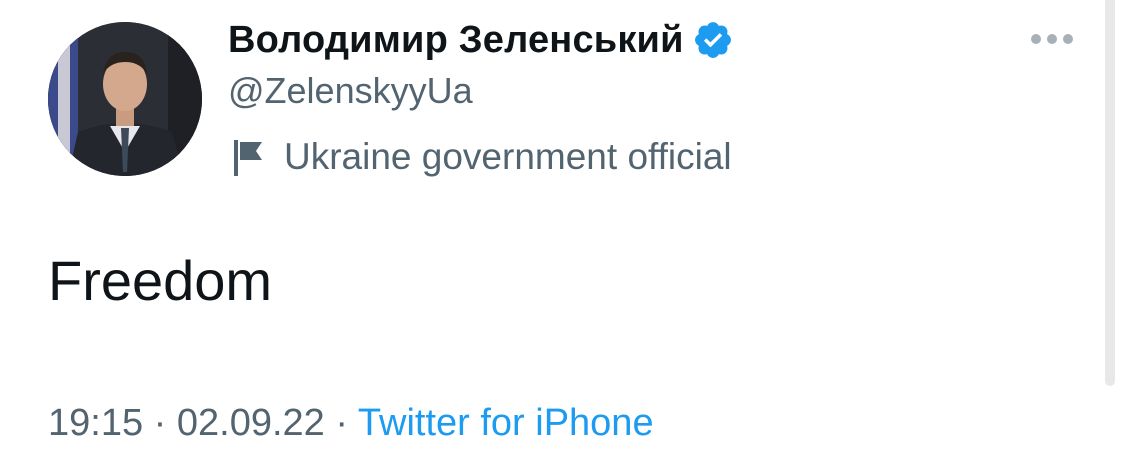 The width and height of the screenshot is (1125, 469). Describe the element at coordinates (1052, 39) in the screenshot. I see `more-options-icon` at that location.